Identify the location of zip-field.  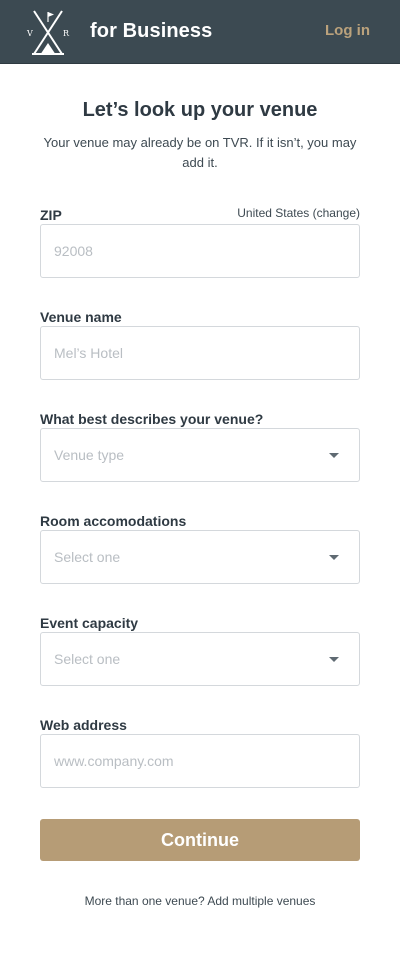
(200, 251).